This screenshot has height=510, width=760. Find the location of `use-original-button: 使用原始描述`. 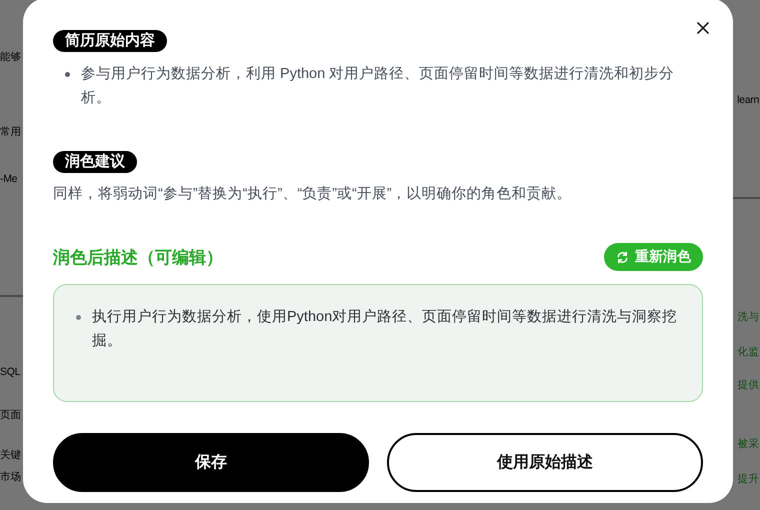

use-original-button: 使用原始描述 is located at coordinates (545, 462).